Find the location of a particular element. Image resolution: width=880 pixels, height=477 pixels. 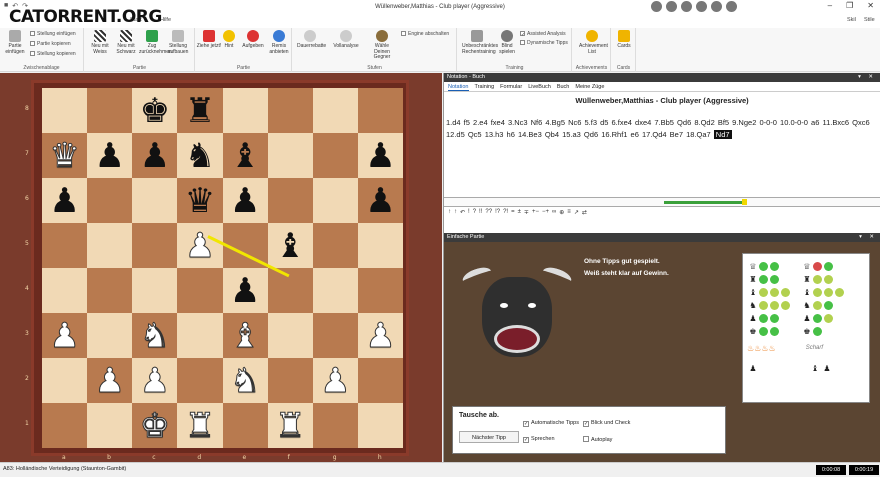

minimize-icon: – is located at coordinates (830, 5).